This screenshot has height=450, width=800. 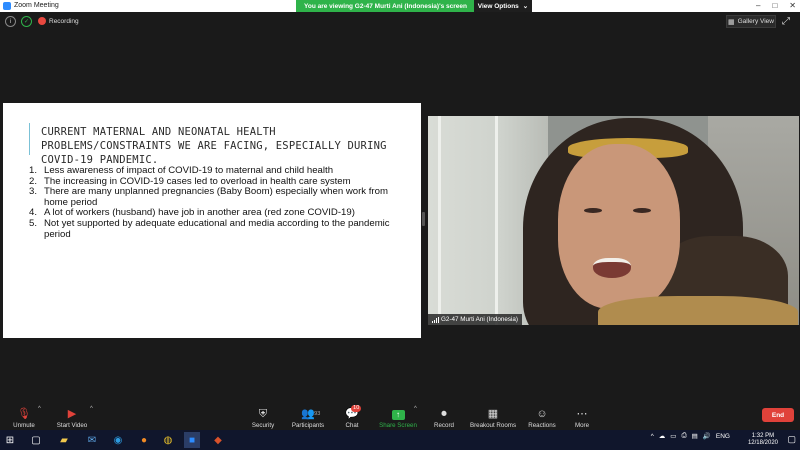 I want to click on emoji-icon: ☺, so click(x=542, y=414).